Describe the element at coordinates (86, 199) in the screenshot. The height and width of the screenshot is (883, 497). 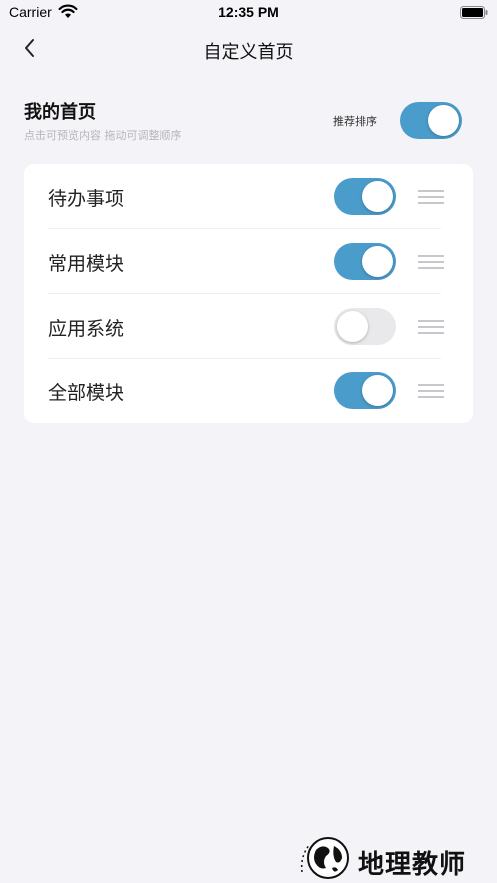
I see `module-label: 待办事项` at that location.